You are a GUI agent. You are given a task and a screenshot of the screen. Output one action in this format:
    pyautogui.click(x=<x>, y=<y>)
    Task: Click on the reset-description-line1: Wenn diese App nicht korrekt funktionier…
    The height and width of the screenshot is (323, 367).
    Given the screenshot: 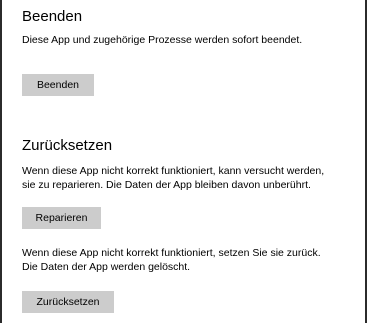 What is the action you would take?
    pyautogui.click(x=171, y=253)
    